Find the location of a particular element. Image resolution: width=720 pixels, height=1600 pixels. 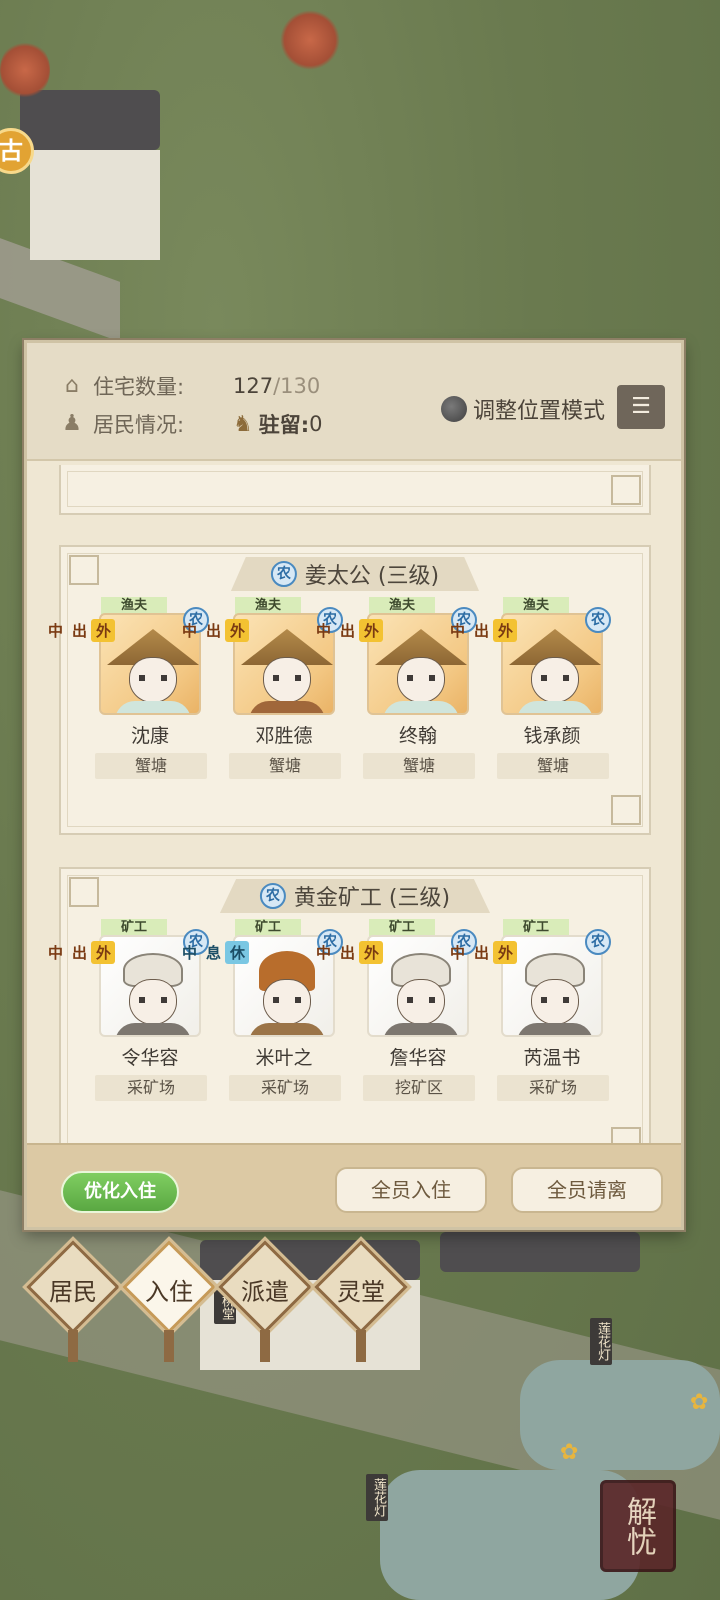

resident-name: 终翰 is located at coordinates (417, 736).